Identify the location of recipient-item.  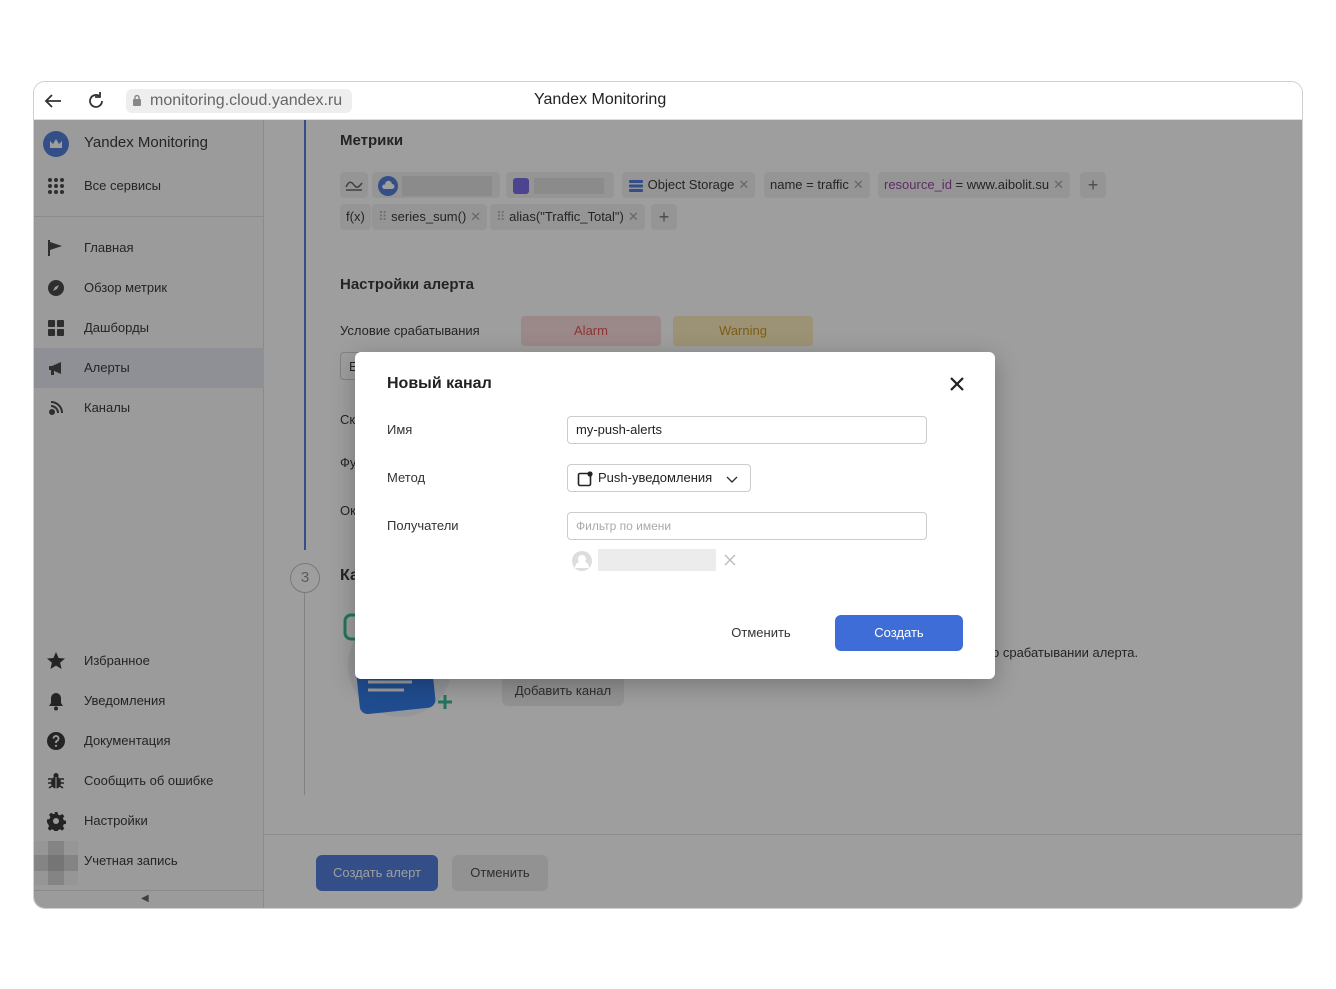
(661, 560).